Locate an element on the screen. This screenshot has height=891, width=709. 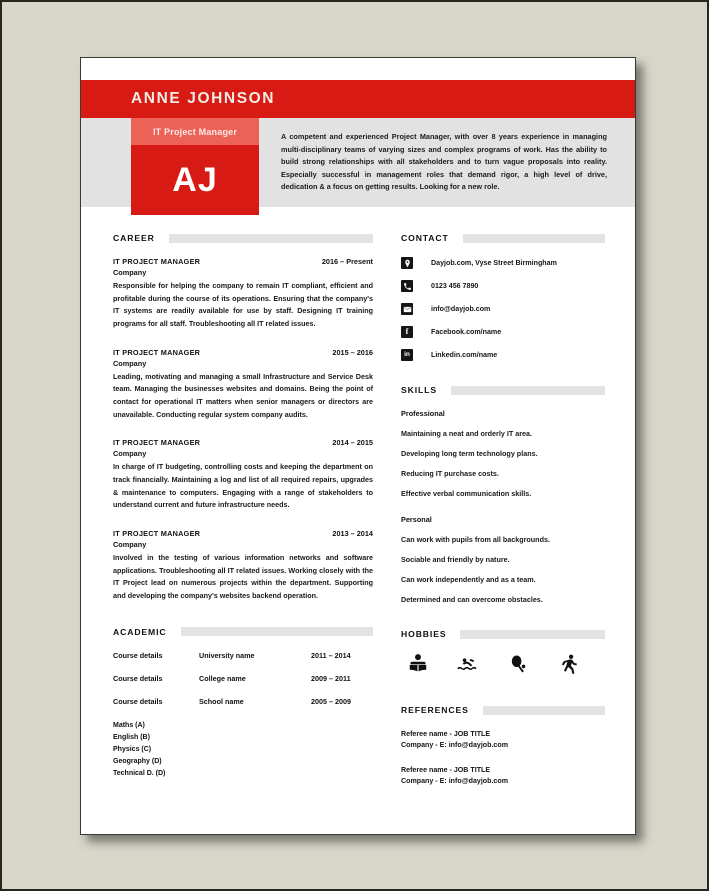
racket-sport-icon is located at coordinates (518, 664).